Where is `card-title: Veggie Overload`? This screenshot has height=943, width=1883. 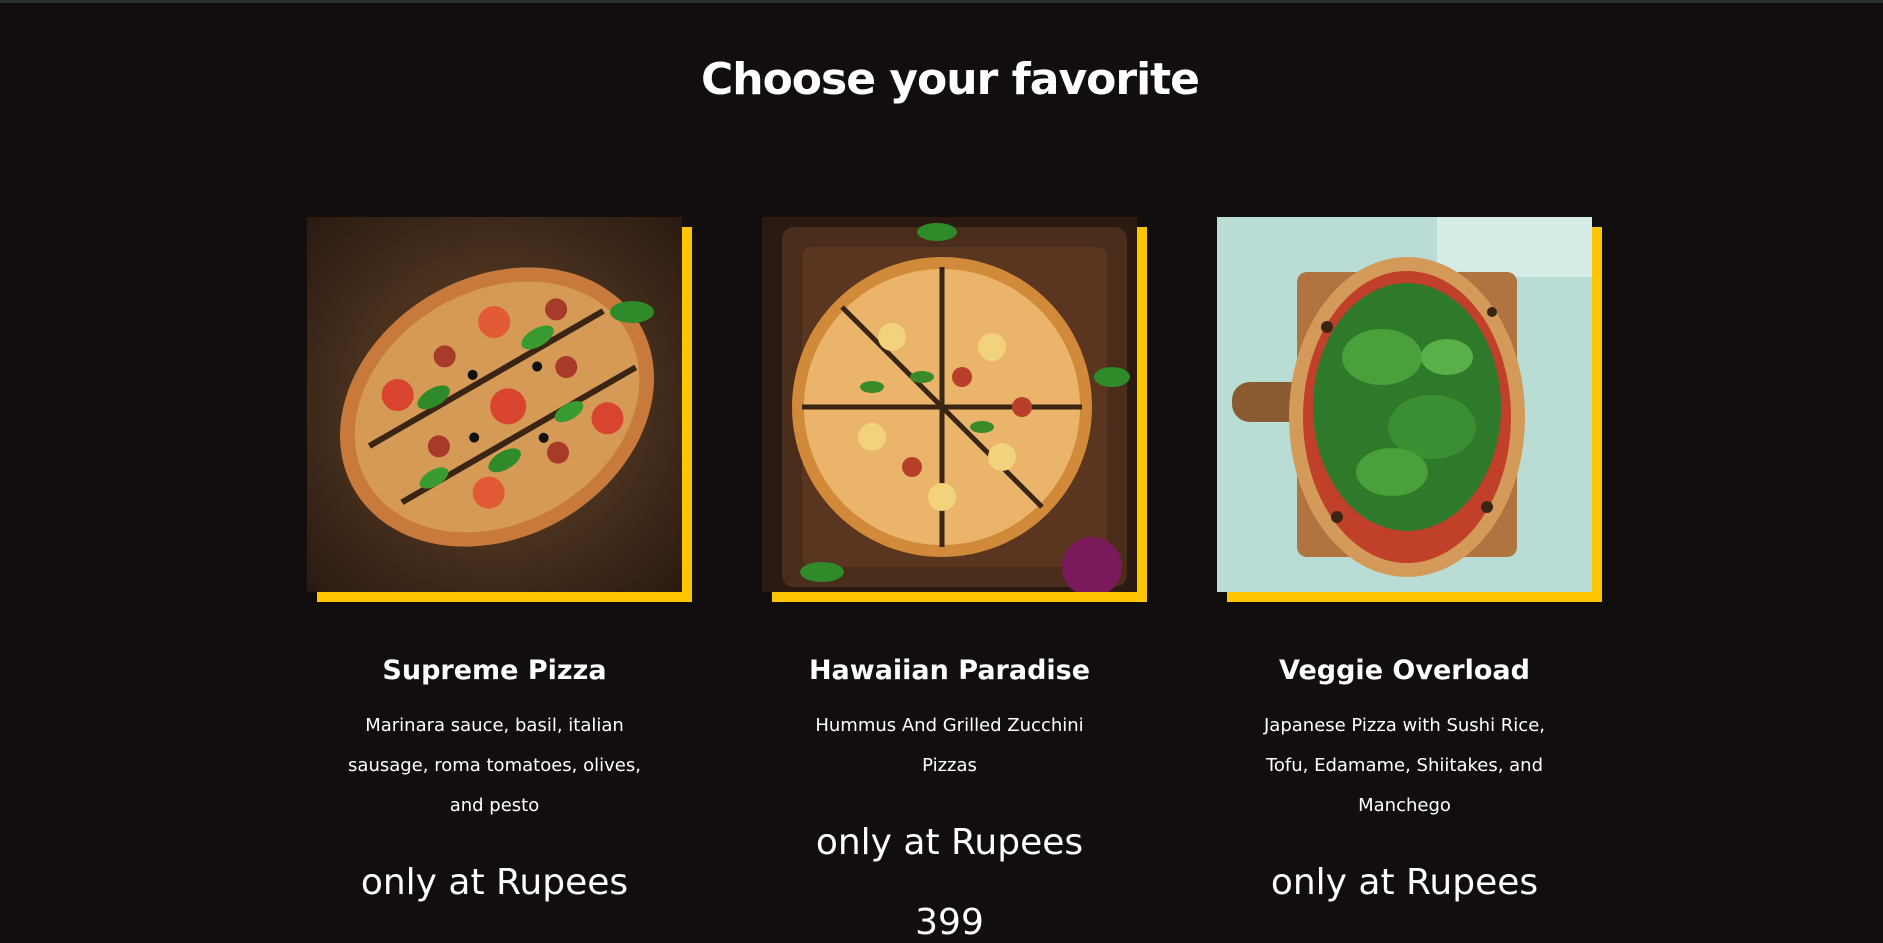 card-title: Veggie Overload is located at coordinates (1404, 670).